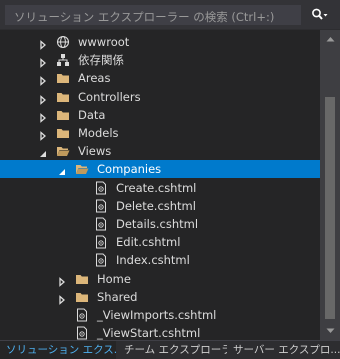 Image resolution: width=340 pixels, height=359 pixels. I want to click on dependencies-icon, so click(63, 60).